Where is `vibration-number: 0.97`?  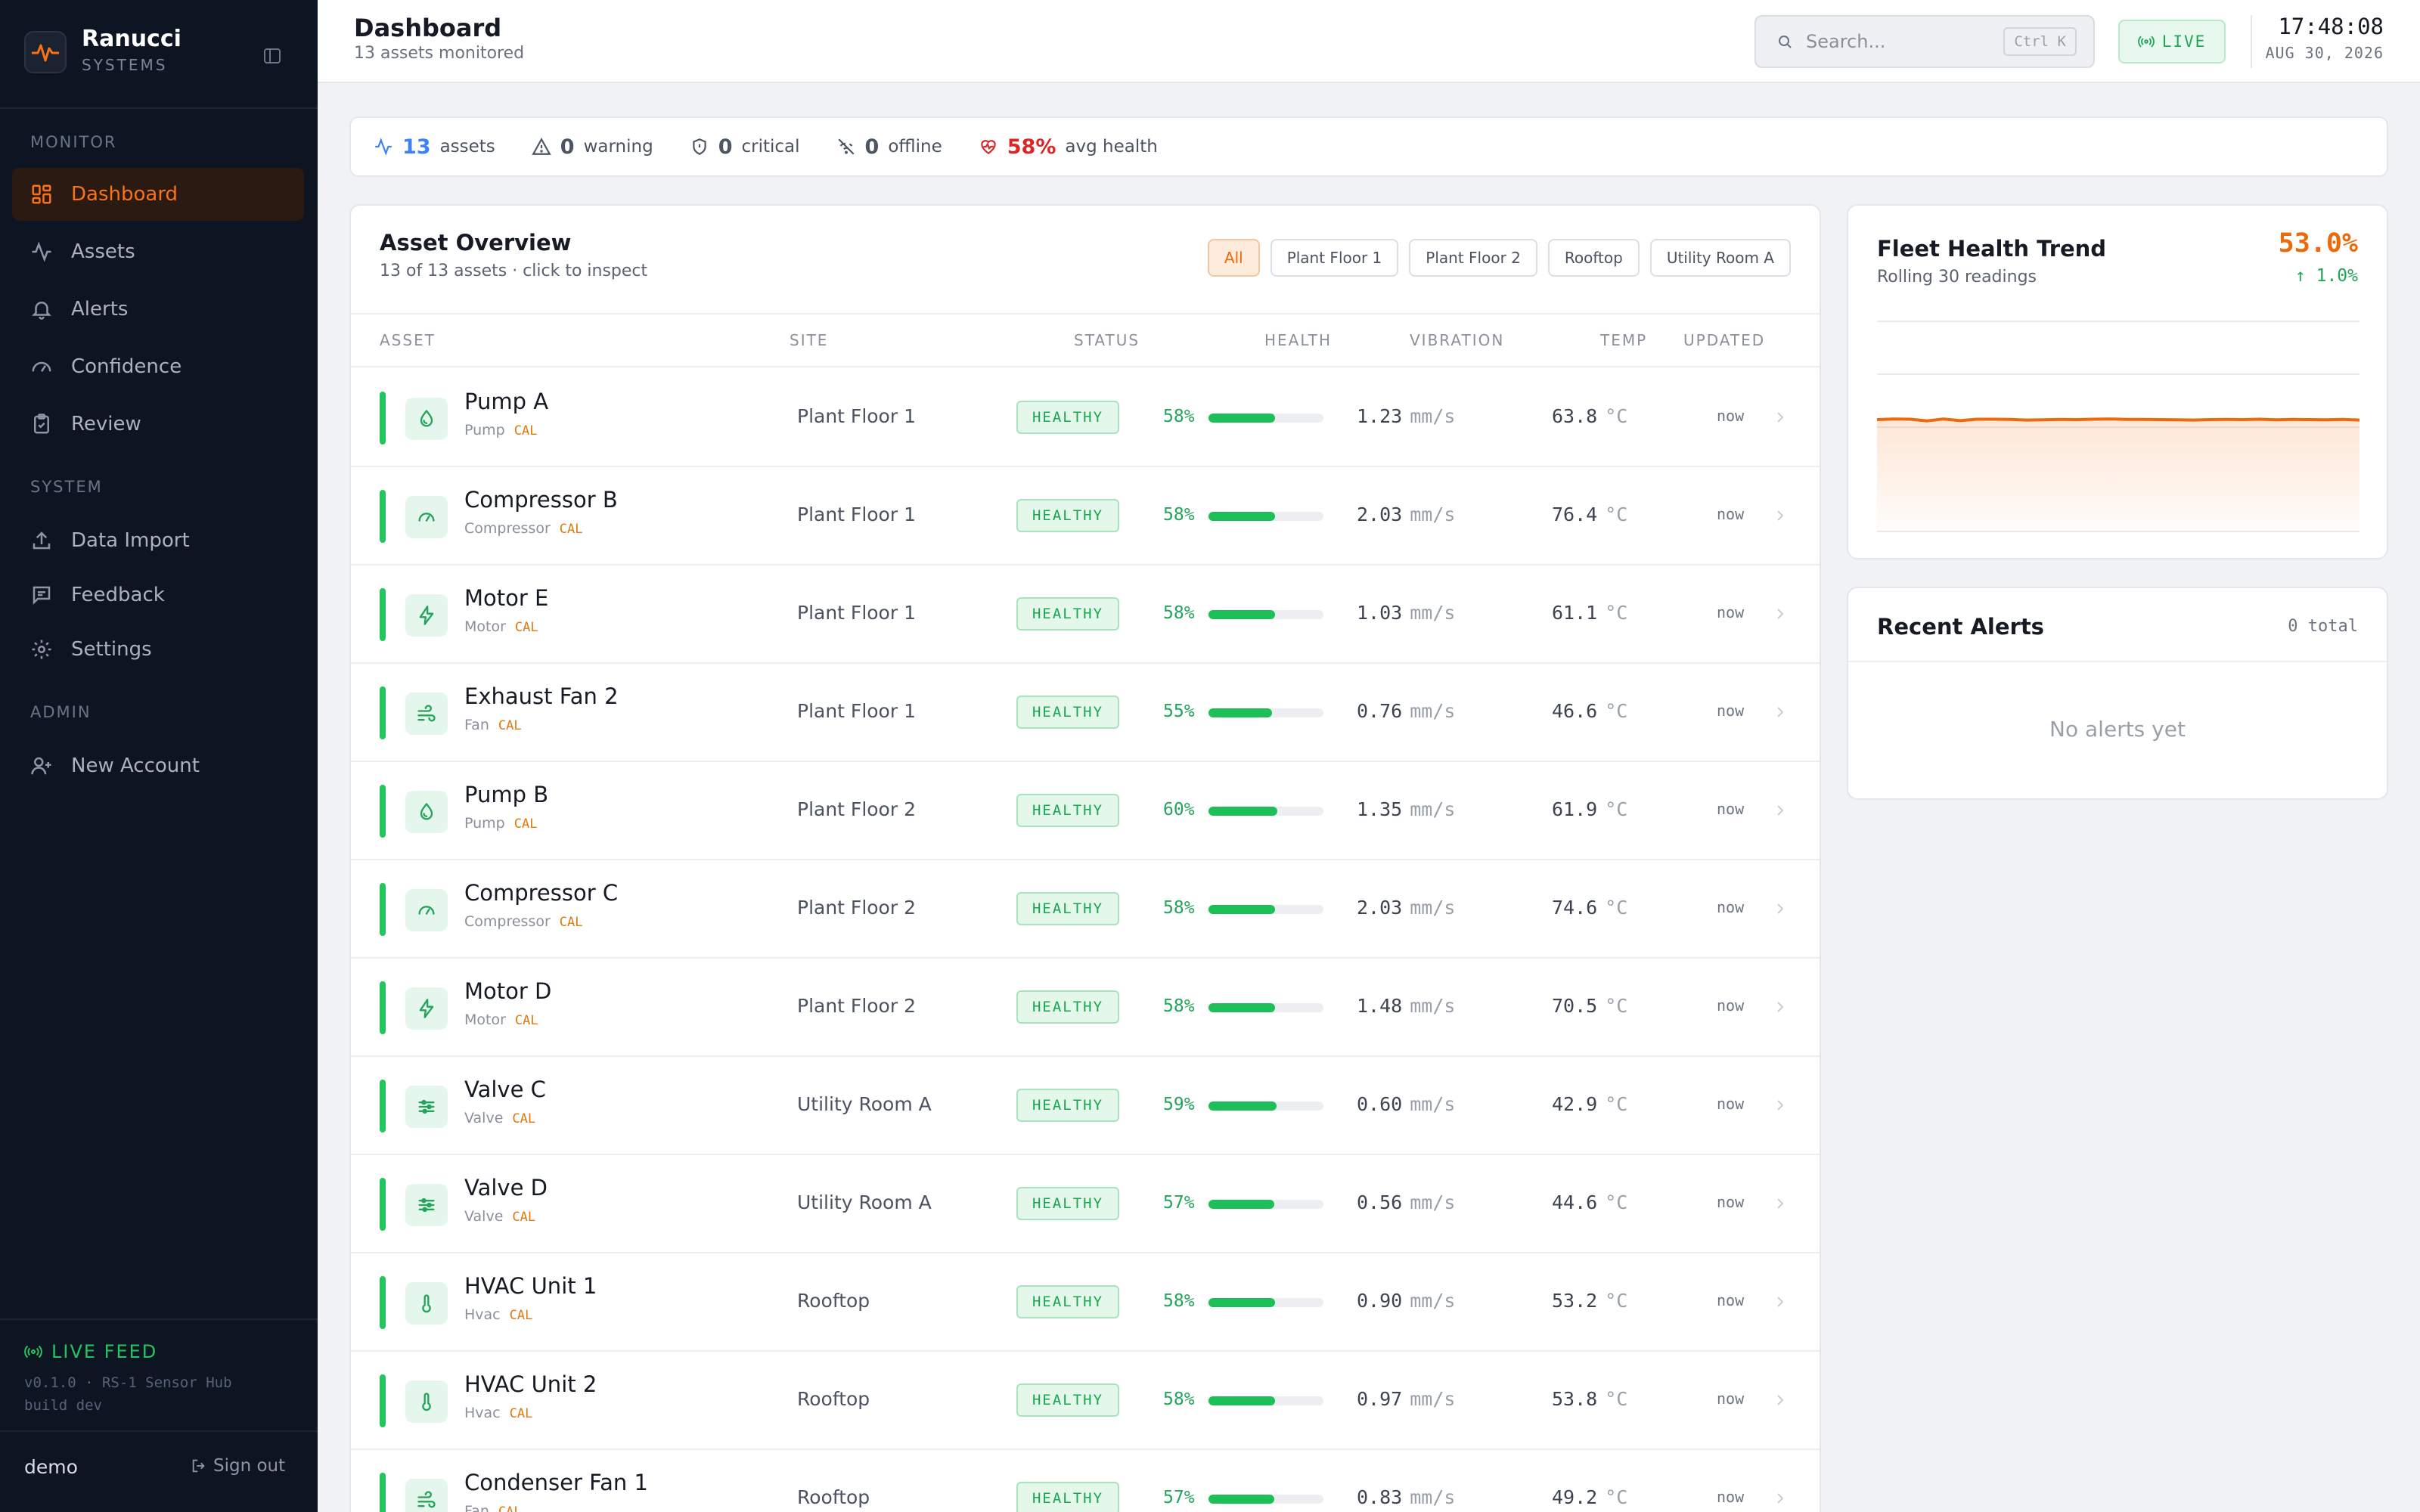 vibration-number: 0.97 is located at coordinates (1380, 1399).